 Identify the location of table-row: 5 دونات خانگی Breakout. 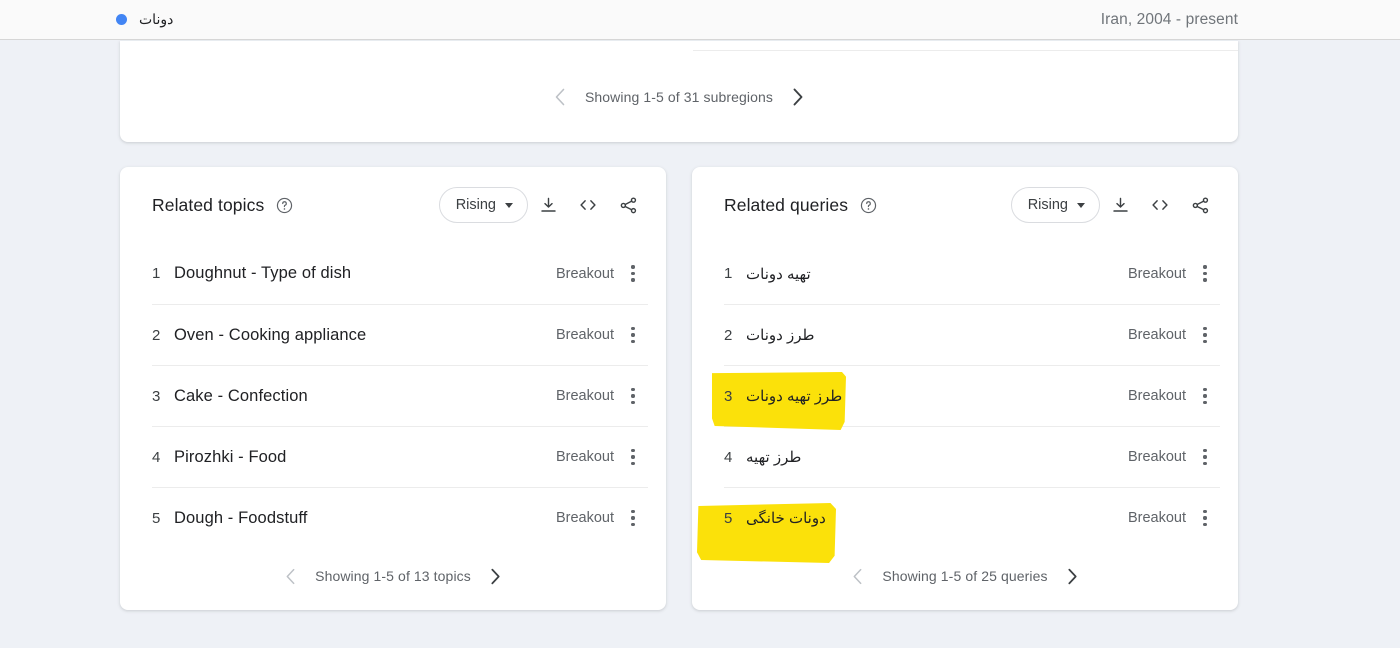
(972, 517).